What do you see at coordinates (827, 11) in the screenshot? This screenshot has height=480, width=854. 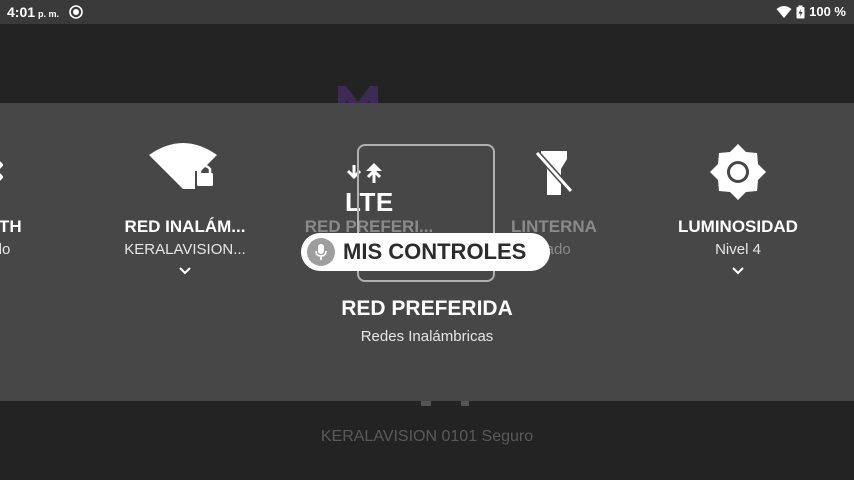 I see `battery-level: 100 %` at bounding box center [827, 11].